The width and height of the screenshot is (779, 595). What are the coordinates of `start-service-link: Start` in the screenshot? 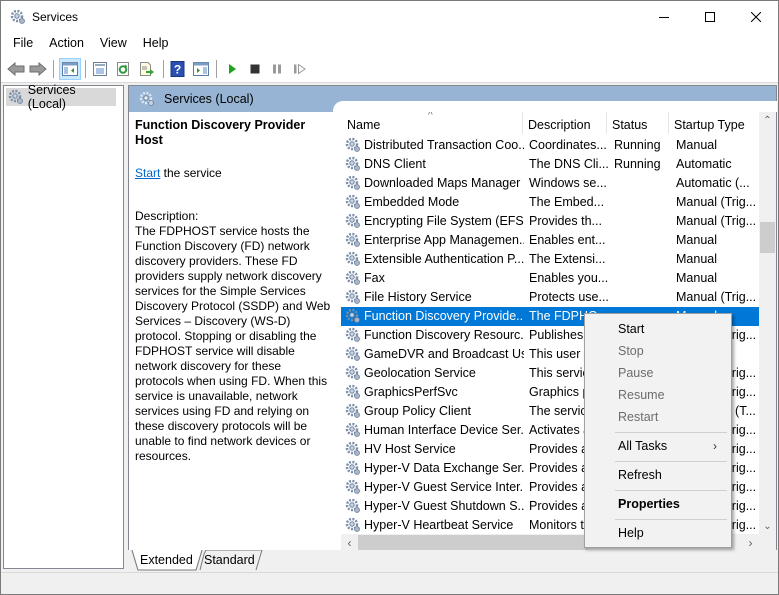 It's located at (147, 173).